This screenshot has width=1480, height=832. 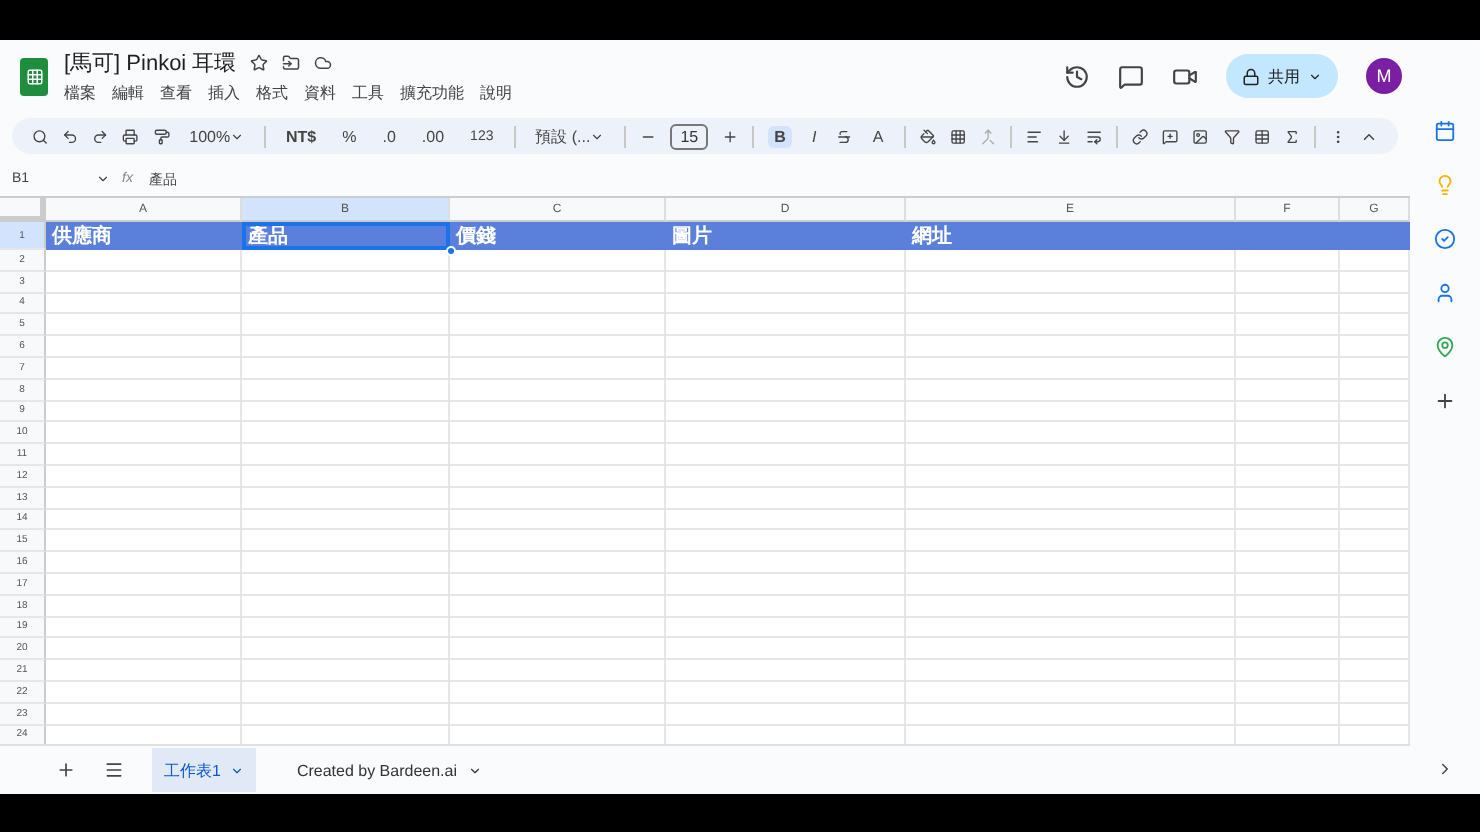 What do you see at coordinates (389, 770) in the screenshot?
I see `sheet-tab: Created by Bardeen.ai` at bounding box center [389, 770].